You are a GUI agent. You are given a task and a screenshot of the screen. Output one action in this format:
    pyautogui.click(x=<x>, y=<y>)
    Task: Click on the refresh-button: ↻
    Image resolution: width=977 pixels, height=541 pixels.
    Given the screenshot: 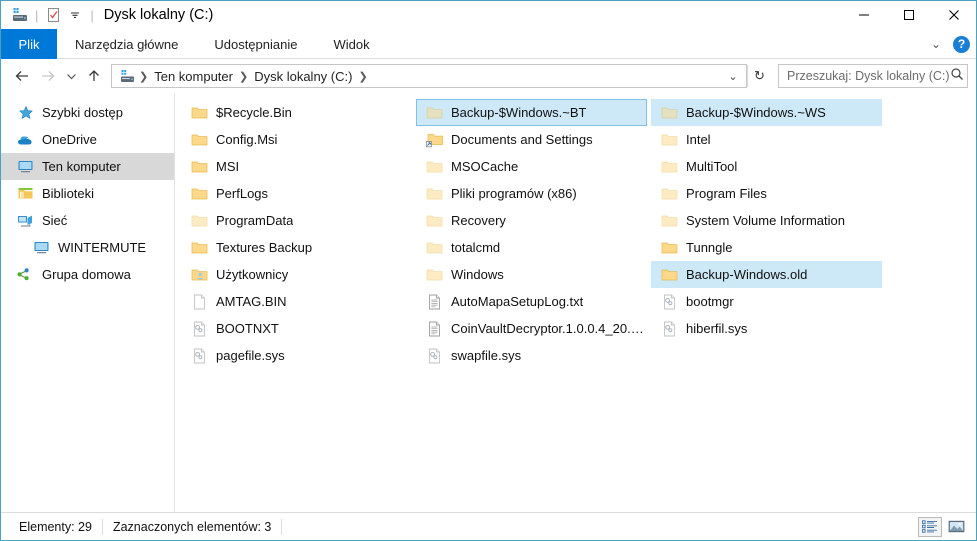 What is the action you would take?
    pyautogui.click(x=759, y=76)
    